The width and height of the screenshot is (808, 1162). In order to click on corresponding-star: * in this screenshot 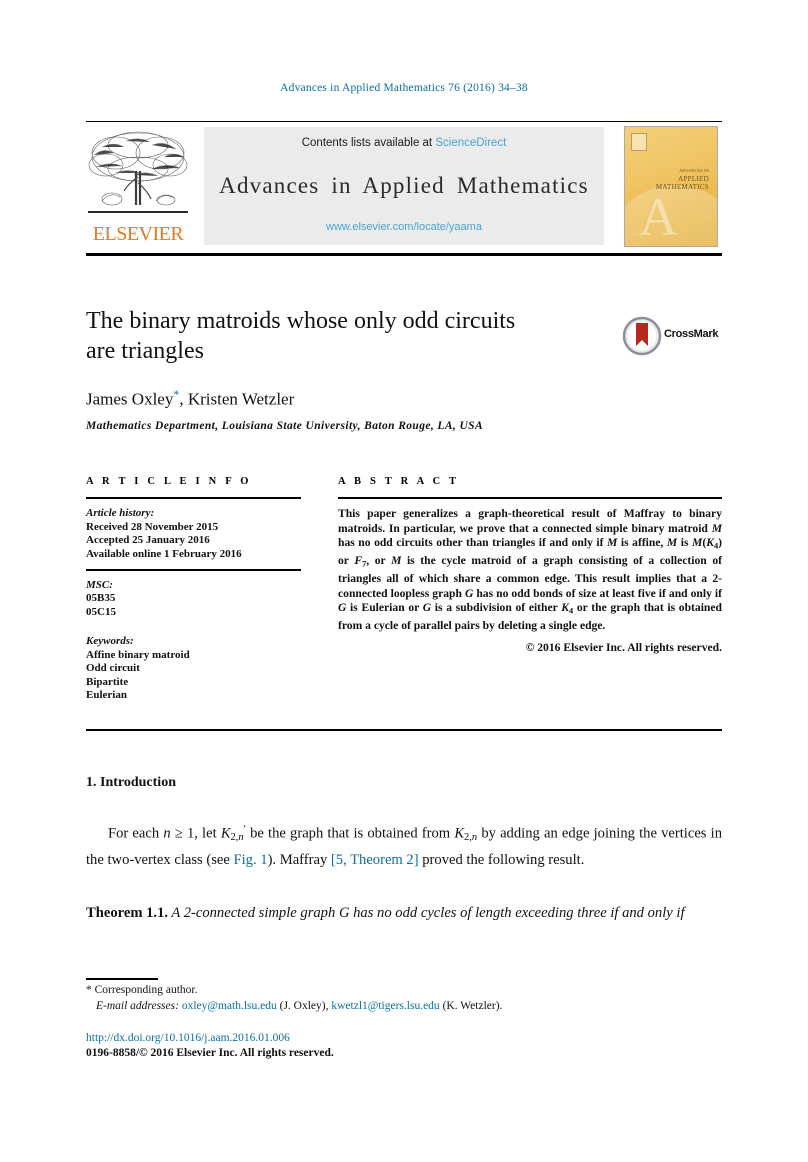, I will do `click(89, 990)`.